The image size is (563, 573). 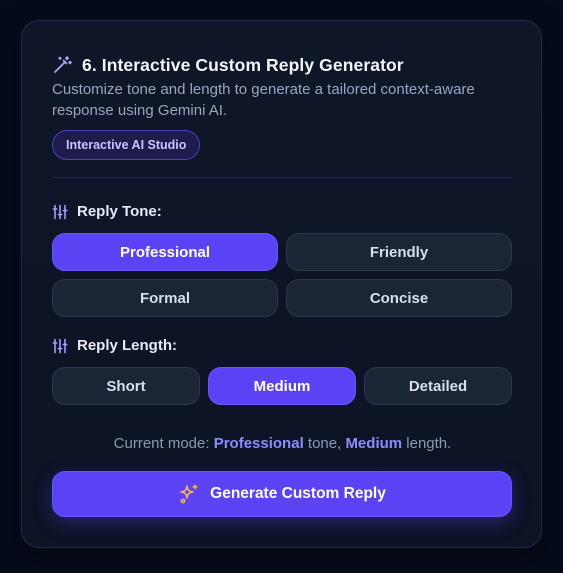 I want to click on reply-tone-label: Reply Tone:, so click(x=107, y=211).